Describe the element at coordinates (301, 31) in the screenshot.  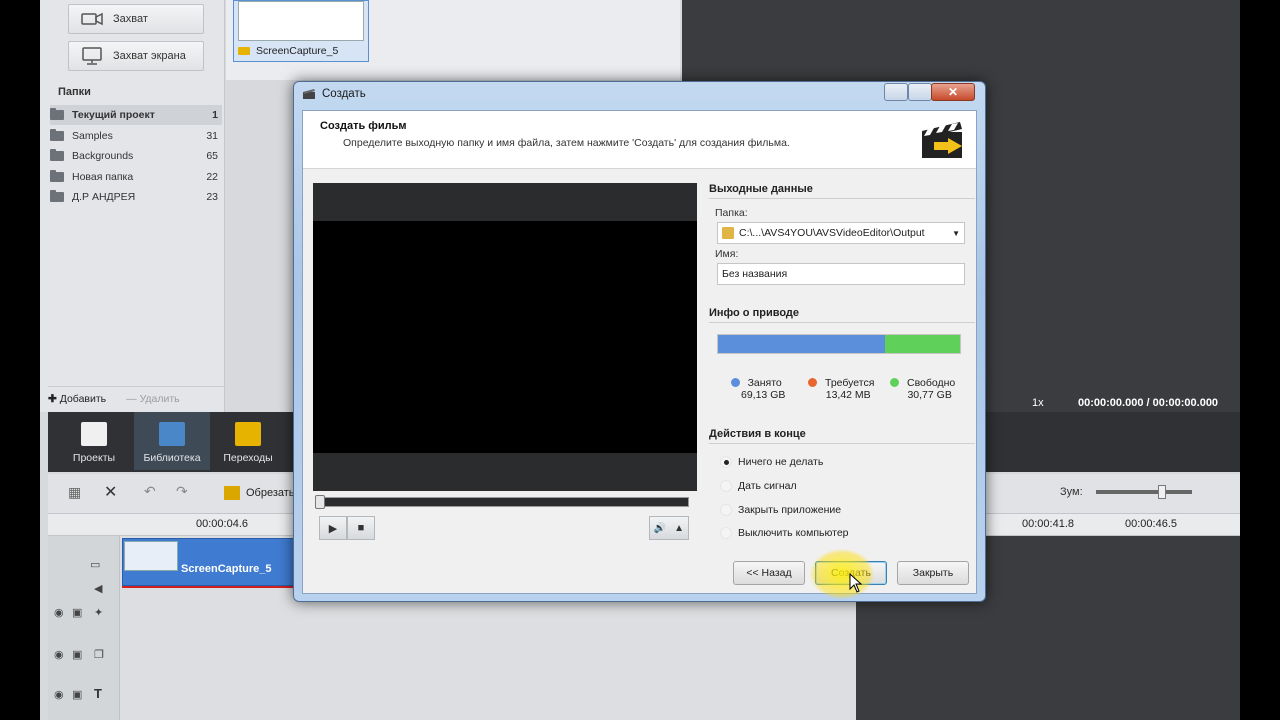
I see `media-item: ScreenCapture_5` at that location.